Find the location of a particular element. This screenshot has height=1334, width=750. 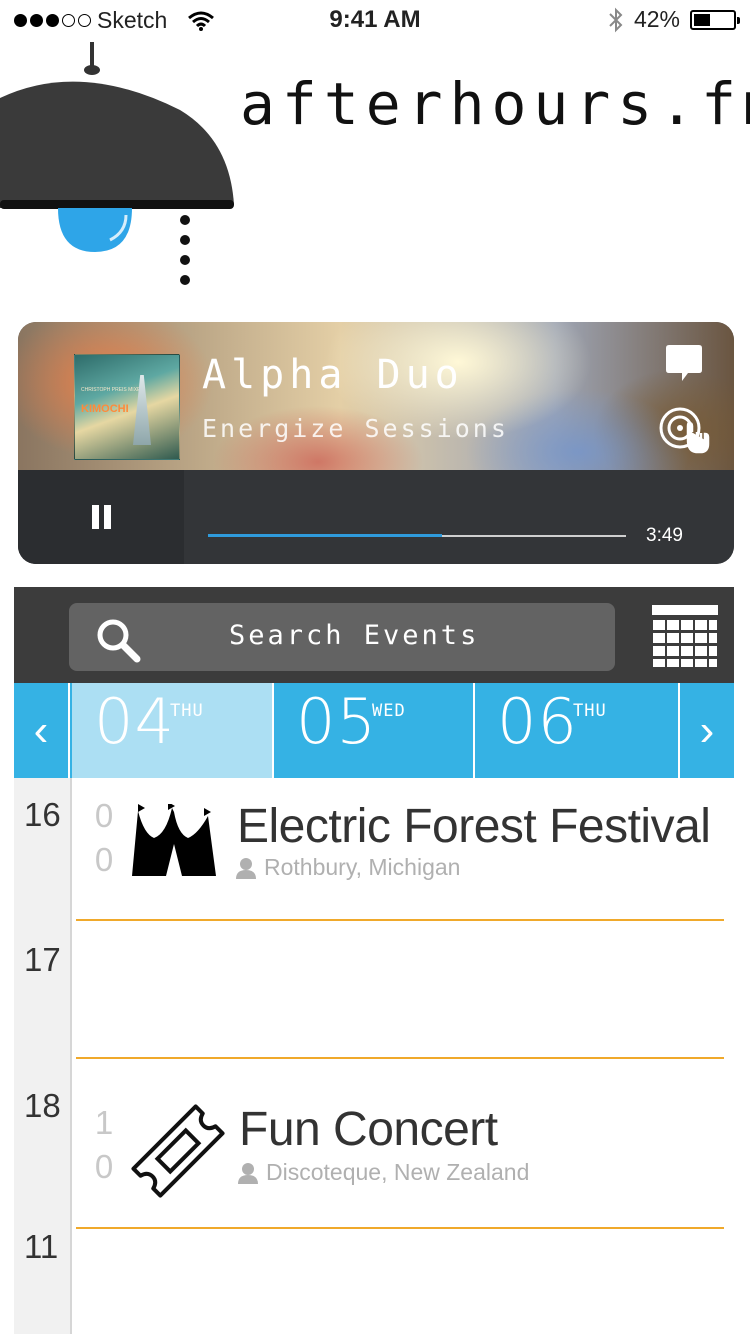

search-icon is located at coordinates (119, 641).